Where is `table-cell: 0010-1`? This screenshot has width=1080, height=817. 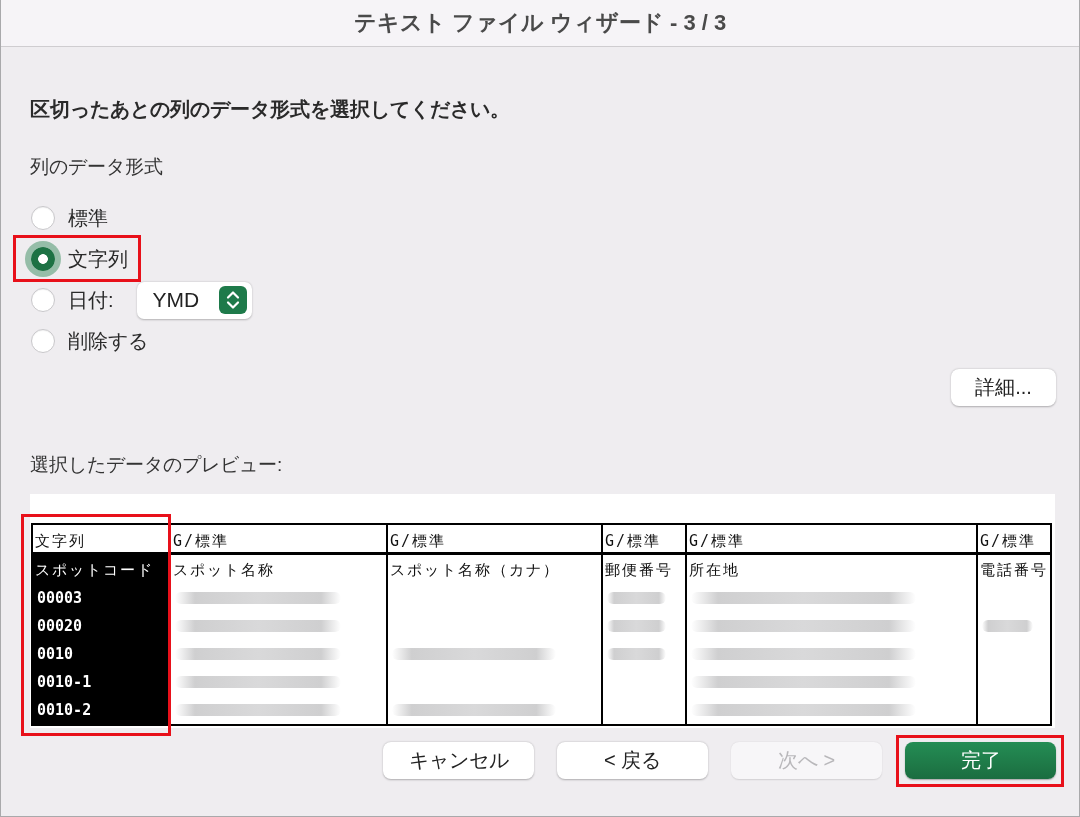 table-cell: 0010-1 is located at coordinates (64, 682).